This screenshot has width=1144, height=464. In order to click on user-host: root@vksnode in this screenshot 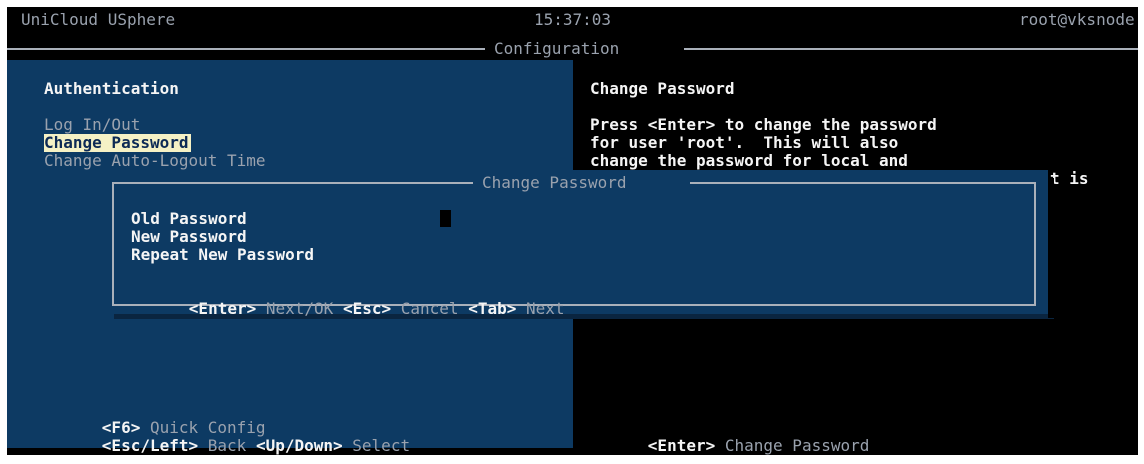, I will do `click(1077, 19)`.